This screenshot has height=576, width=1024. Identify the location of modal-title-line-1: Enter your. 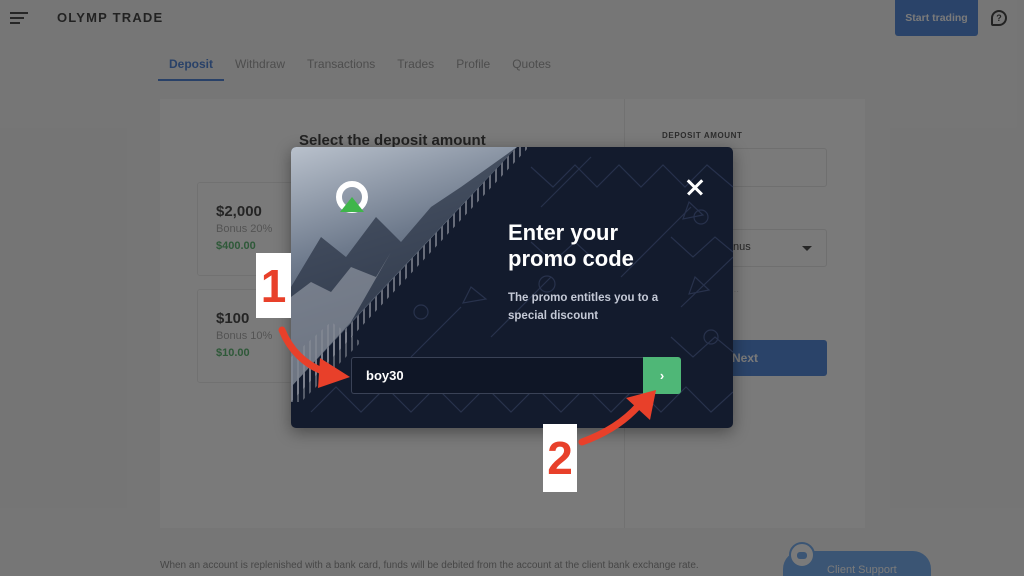
(563, 232).